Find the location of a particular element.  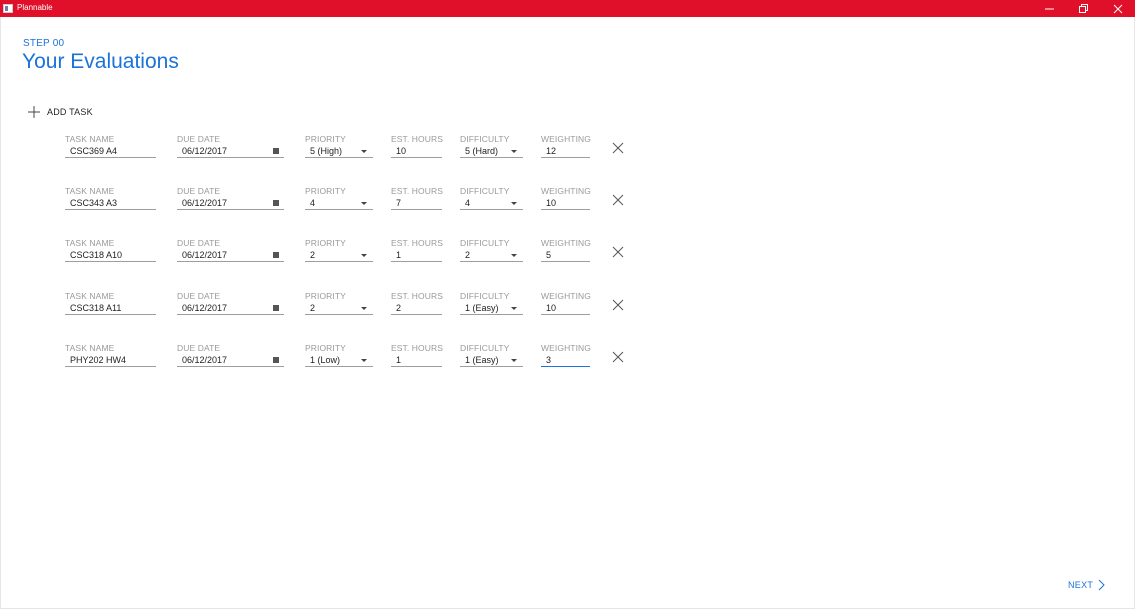

priority-field: PRIORITY 1 (Low) is located at coordinates (339, 358).